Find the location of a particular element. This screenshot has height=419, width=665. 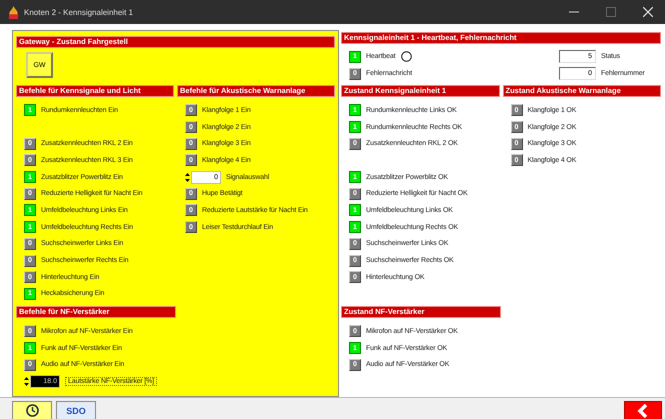

clock-button is located at coordinates (32, 410).